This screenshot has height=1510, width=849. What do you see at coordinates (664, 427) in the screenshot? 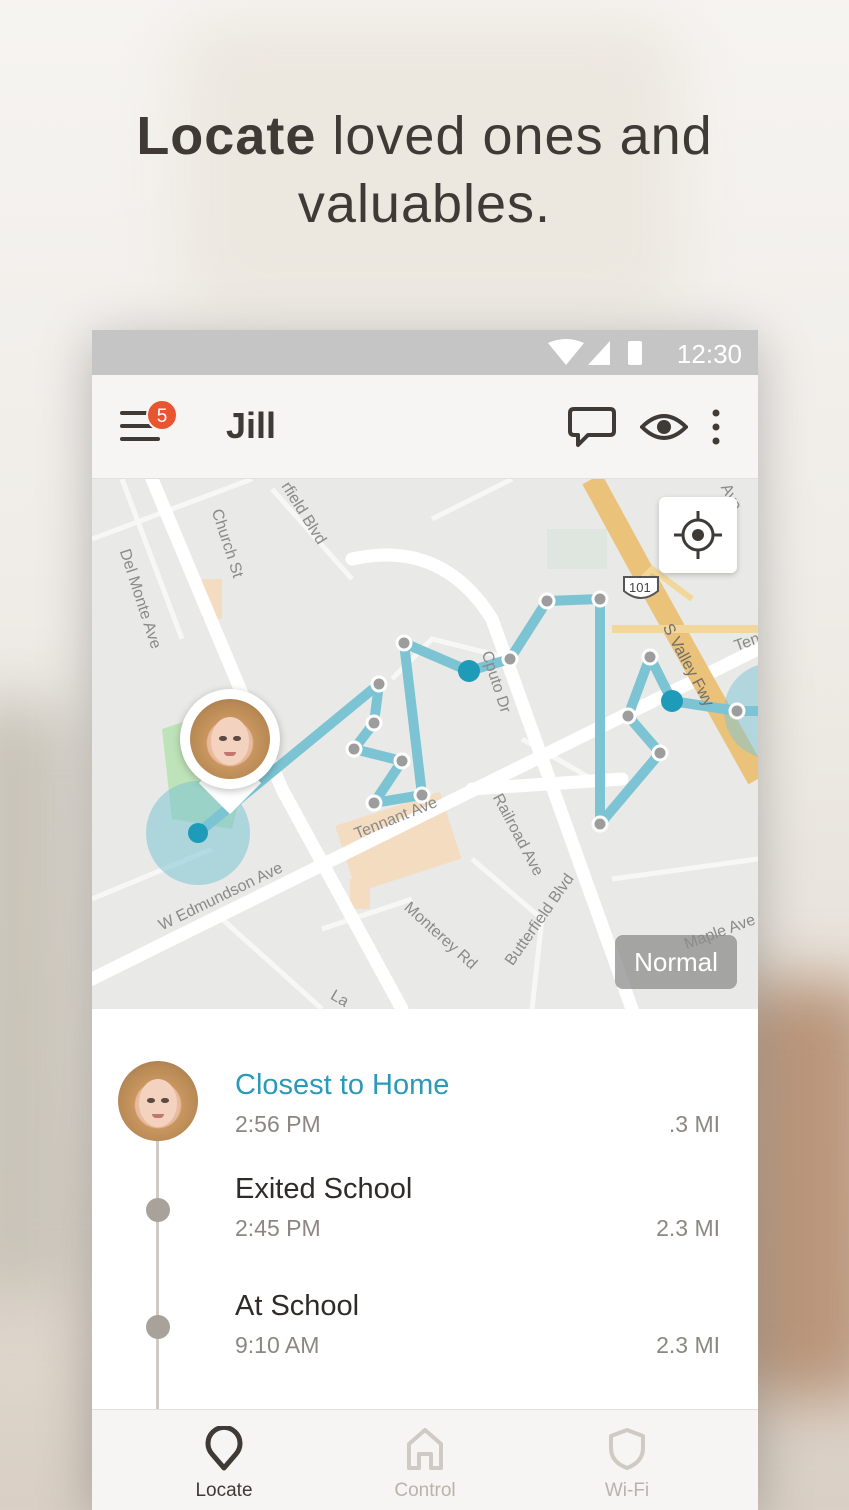
I see `eye-icon` at bounding box center [664, 427].